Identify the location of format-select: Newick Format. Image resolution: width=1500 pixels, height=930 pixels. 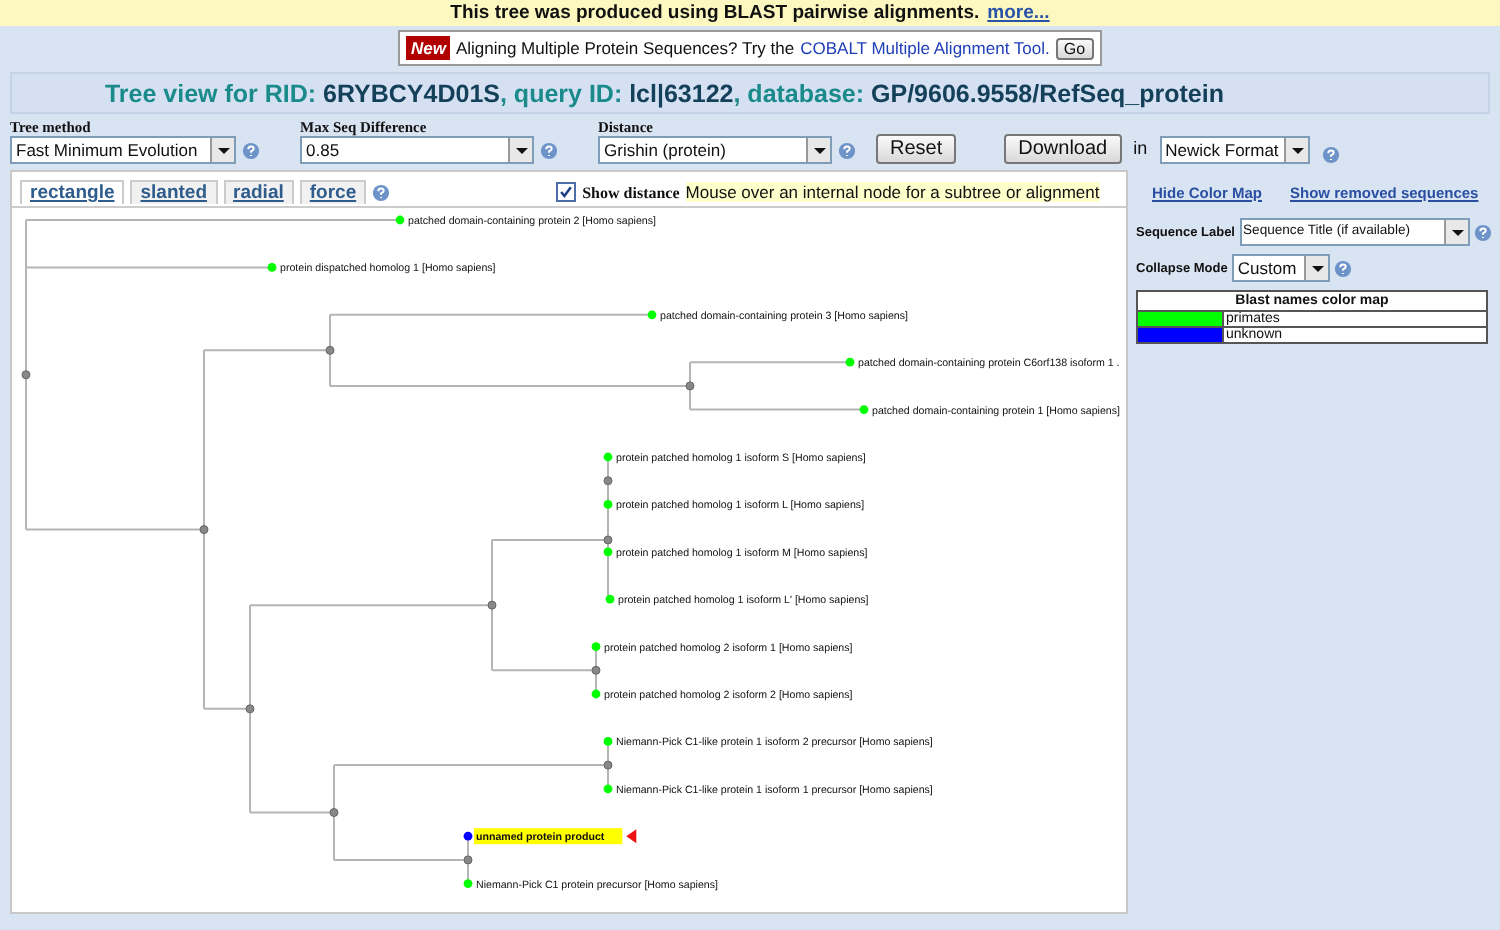
(1234, 150).